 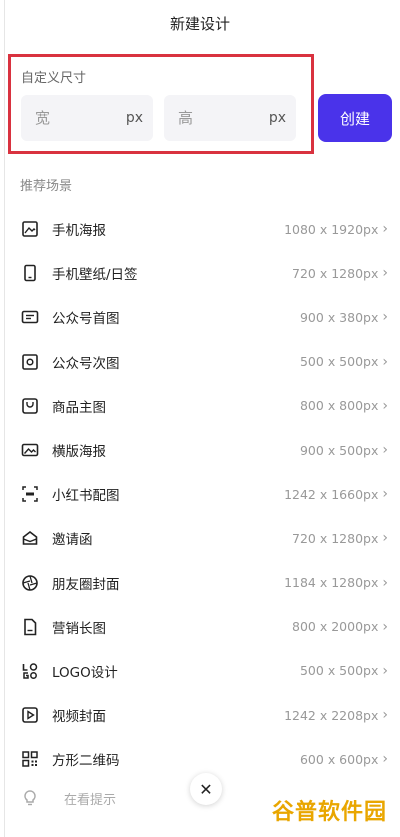 What do you see at coordinates (339, 317) in the screenshot?
I see `scene-item-size: 900 x 380px` at bounding box center [339, 317].